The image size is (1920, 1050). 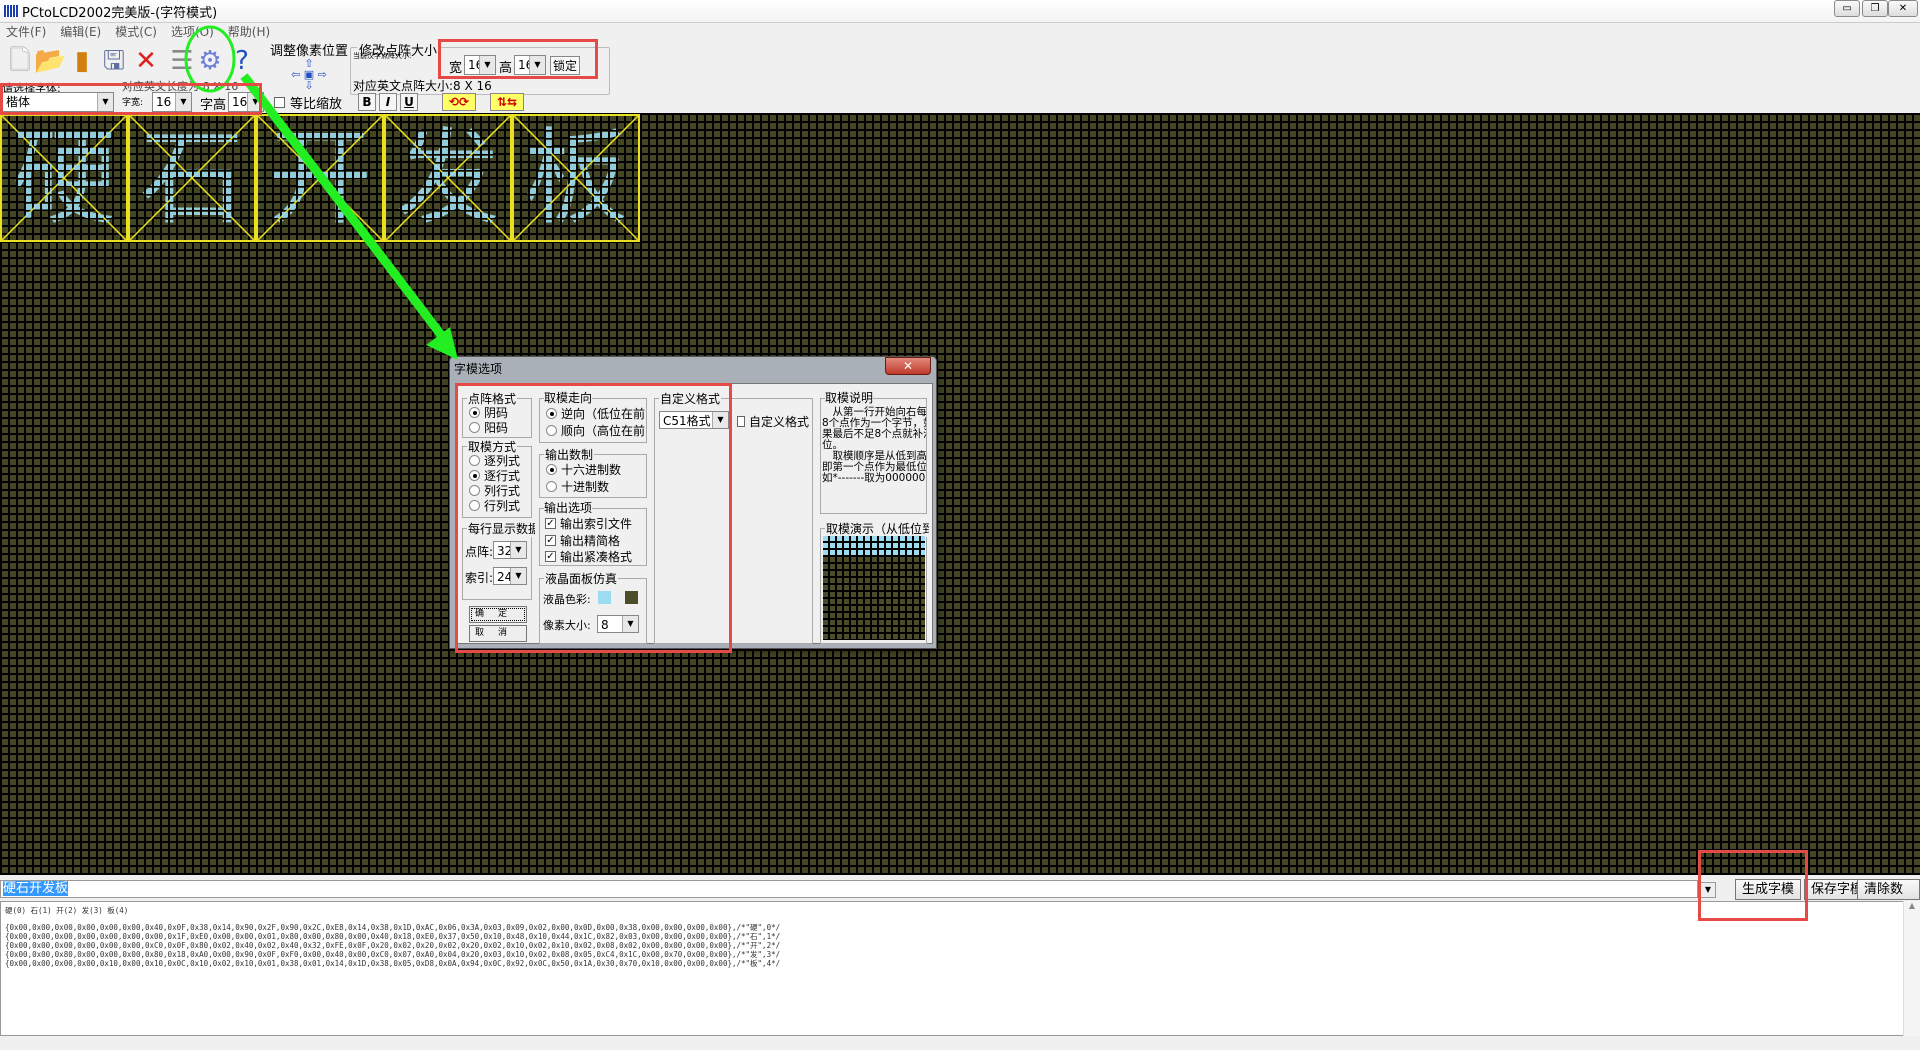 I want to click on highlight-box-size, so click(x=518, y=59).